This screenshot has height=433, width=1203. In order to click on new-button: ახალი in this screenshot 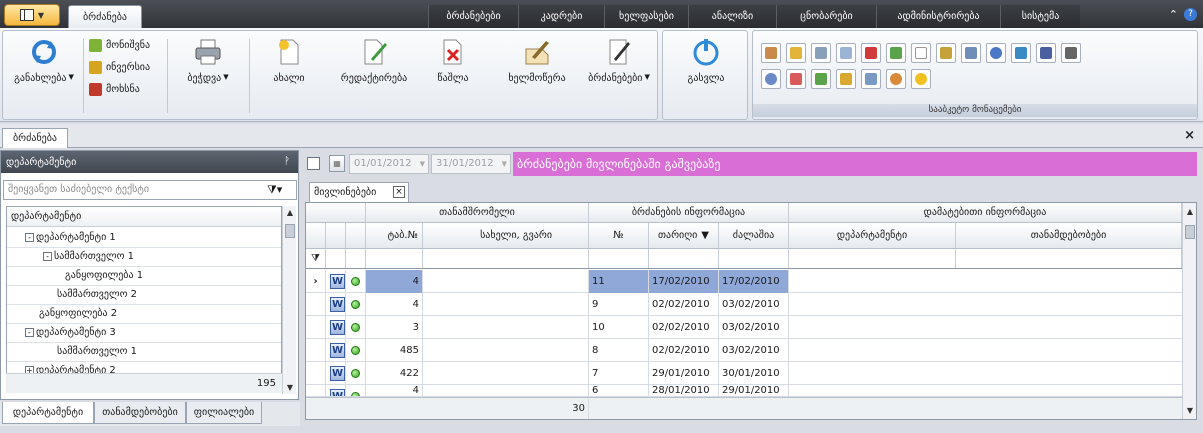, I will do `click(289, 60)`.